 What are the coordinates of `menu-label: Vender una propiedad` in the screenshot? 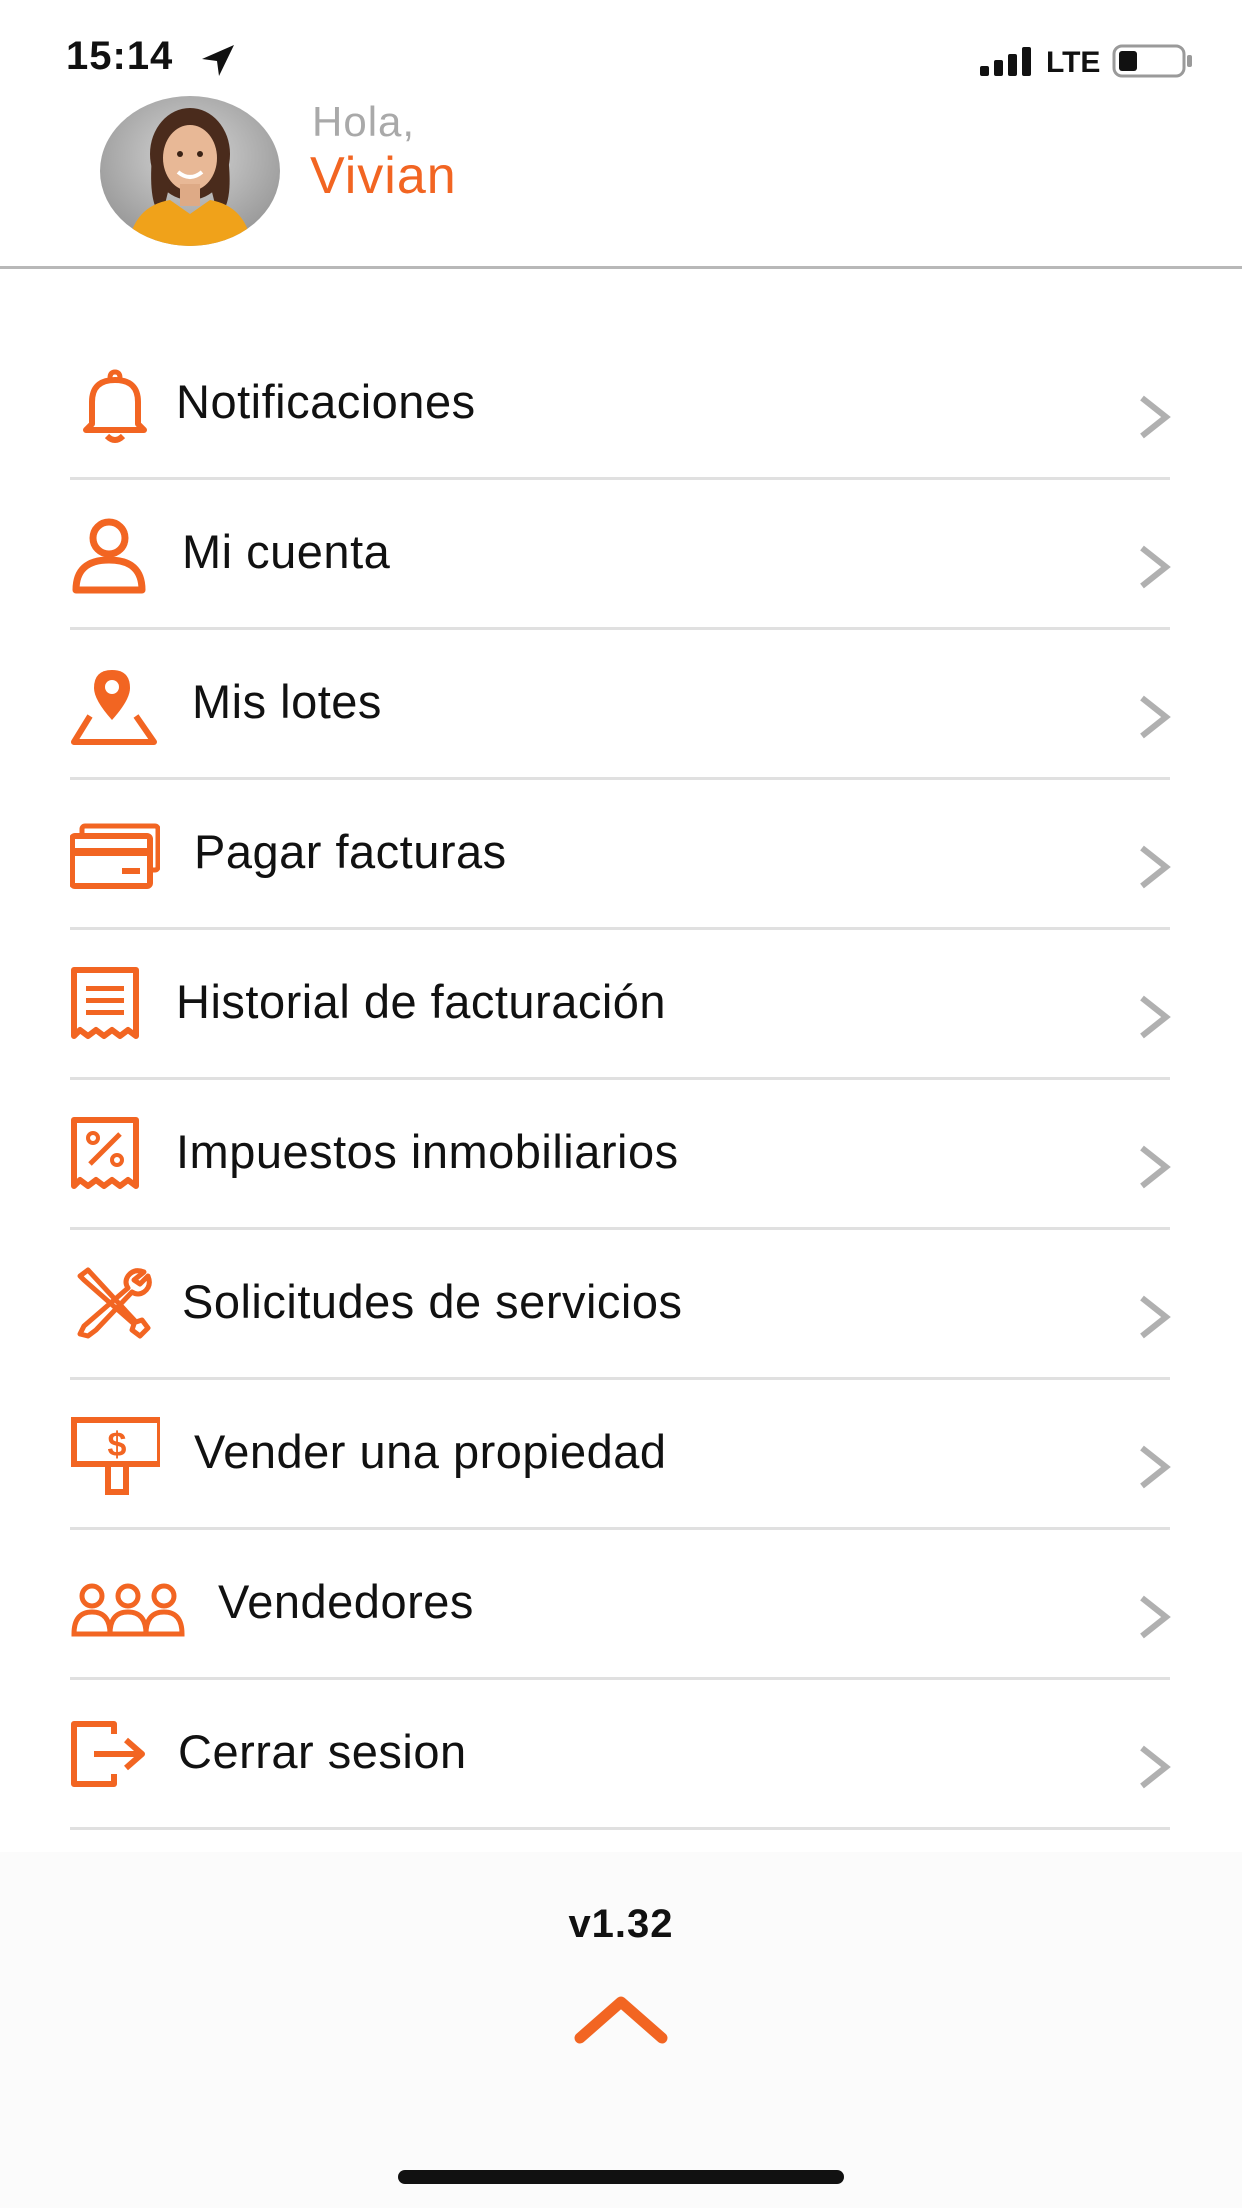 It's located at (430, 1451).